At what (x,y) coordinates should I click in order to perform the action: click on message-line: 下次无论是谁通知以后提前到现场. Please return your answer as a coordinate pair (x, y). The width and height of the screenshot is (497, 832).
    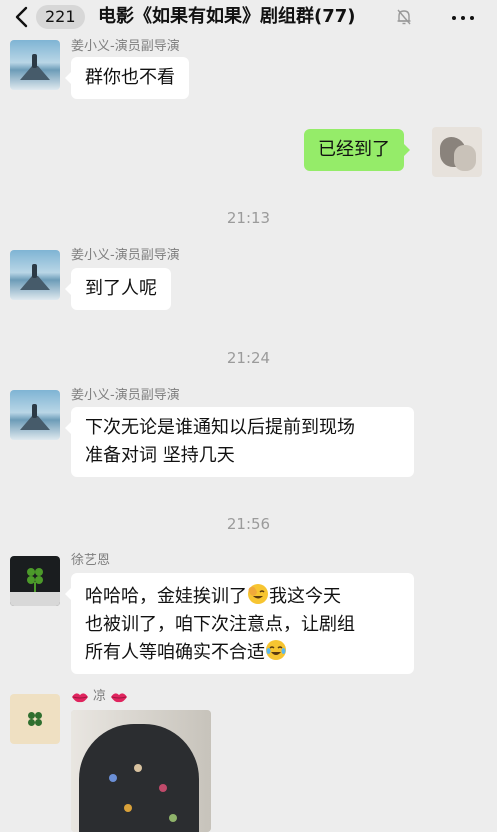
    Looking at the image, I should click on (220, 427).